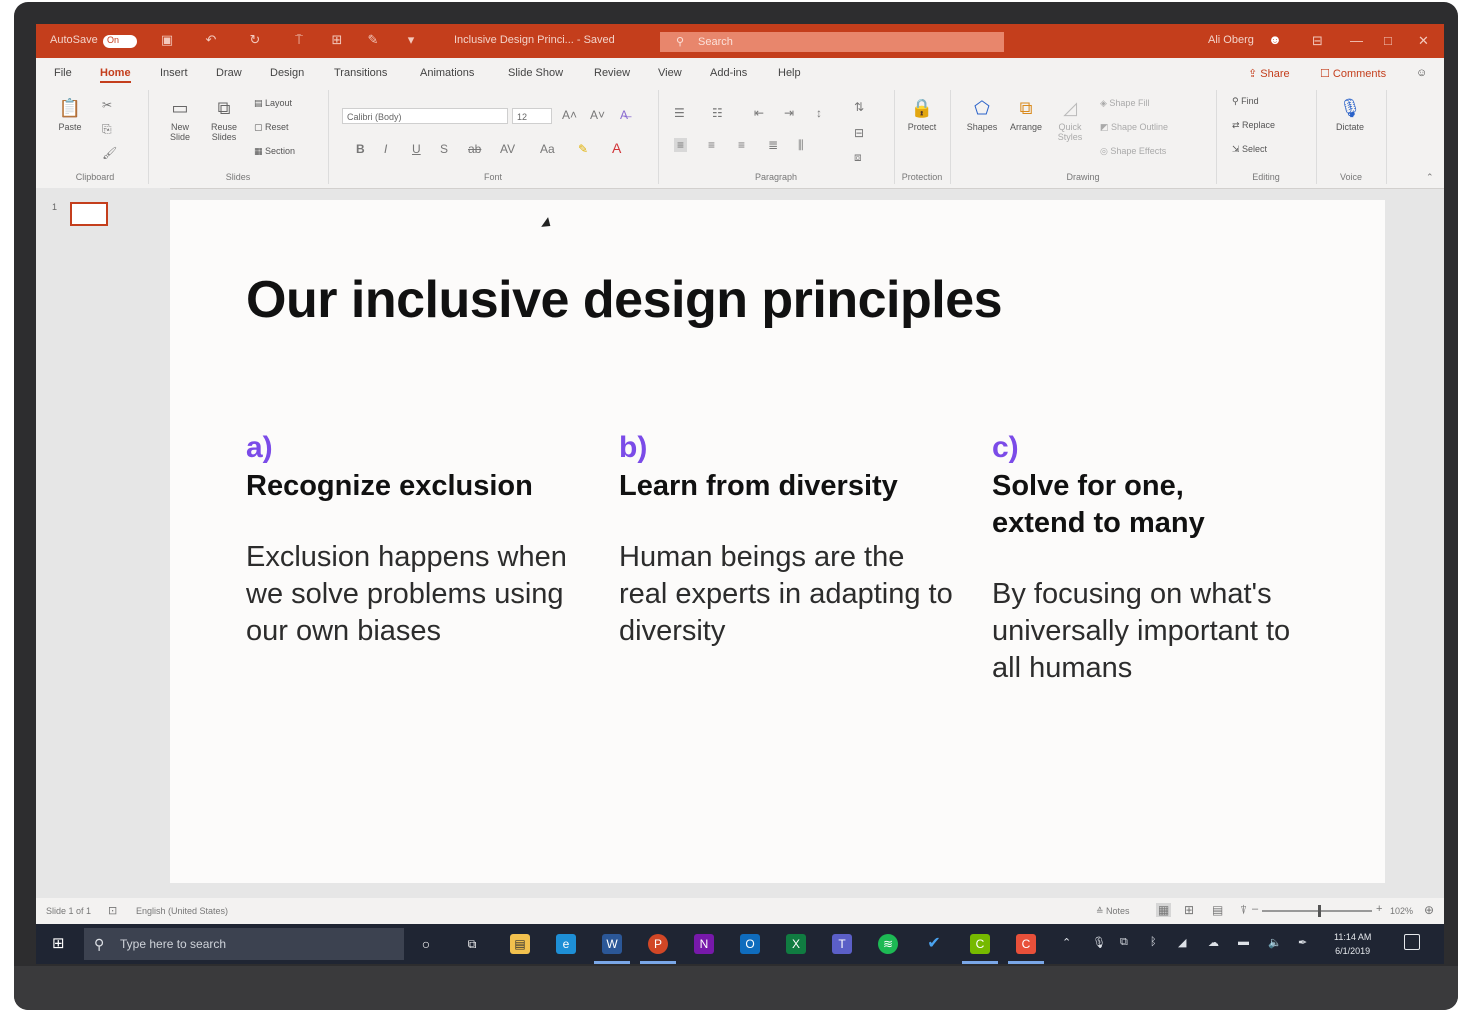 The image size is (1461, 1012). Describe the element at coordinates (244, 944) in the screenshot. I see `taskbar-search-box: ⚲ Type here to search` at that location.